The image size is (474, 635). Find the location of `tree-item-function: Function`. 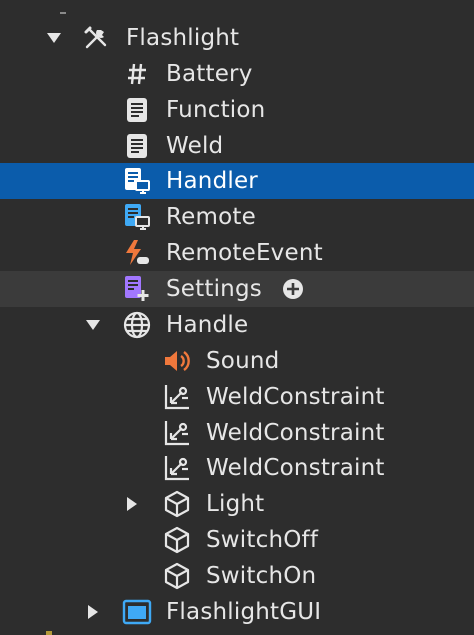

tree-item-function: Function is located at coordinates (237, 110).